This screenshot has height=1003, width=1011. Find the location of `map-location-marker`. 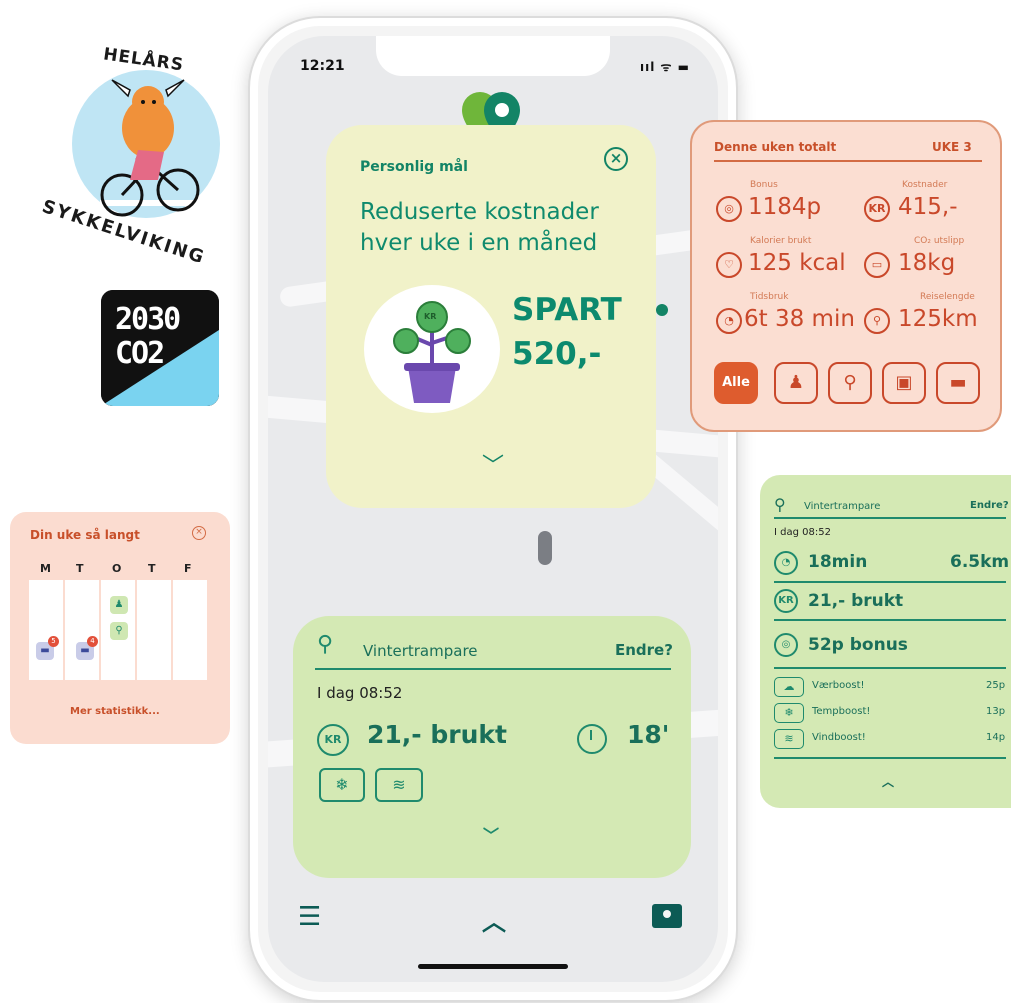

map-location-marker is located at coordinates (662, 310).